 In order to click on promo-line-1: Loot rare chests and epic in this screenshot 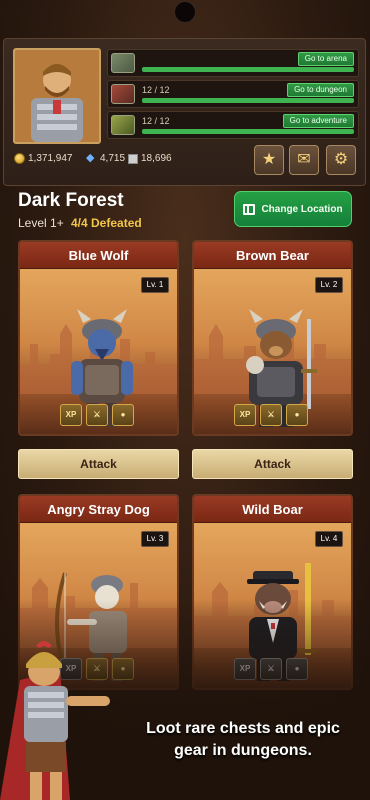, I will do `click(243, 728)`.